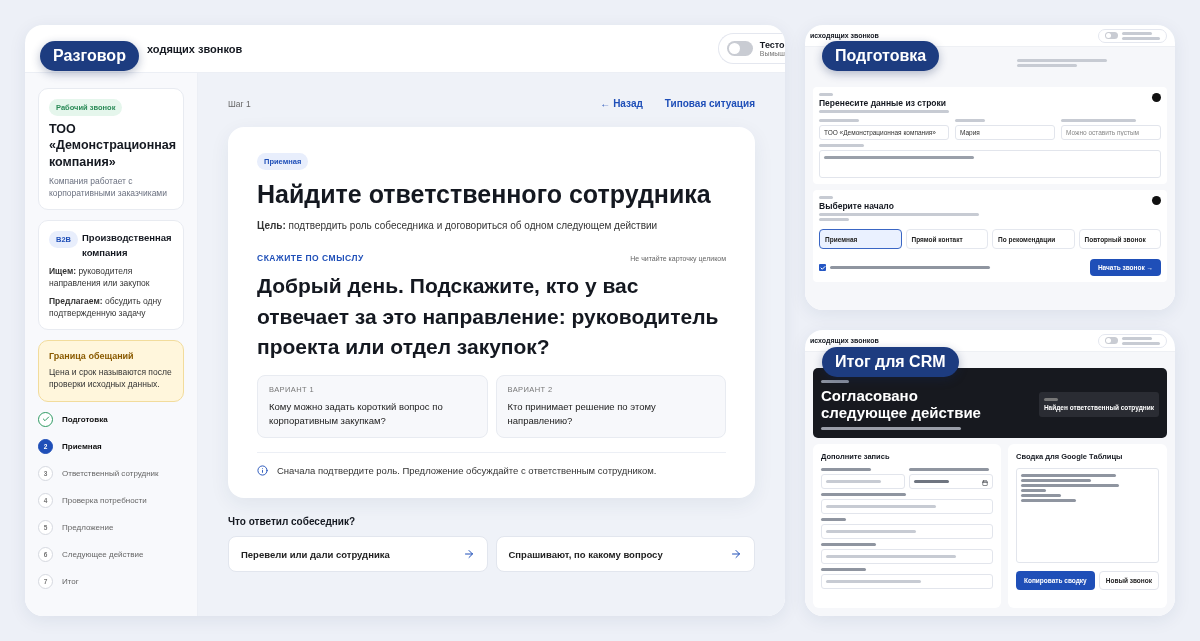 The width and height of the screenshot is (1200, 641). Describe the element at coordinates (467, 471) in the screenshot. I see `note-text: Сначала подтвердите роль. Предложение обсуждайте с ответственным сотрудником.` at that location.